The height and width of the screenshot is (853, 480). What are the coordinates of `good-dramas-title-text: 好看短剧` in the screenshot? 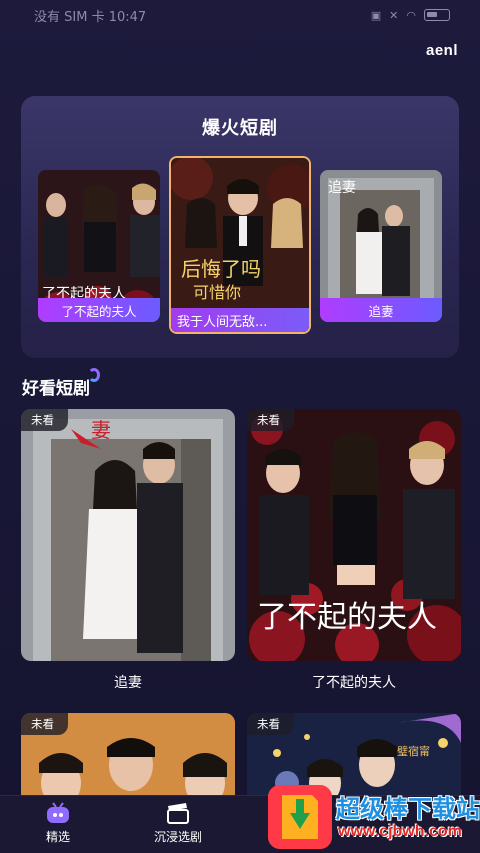 It's located at (56, 389).